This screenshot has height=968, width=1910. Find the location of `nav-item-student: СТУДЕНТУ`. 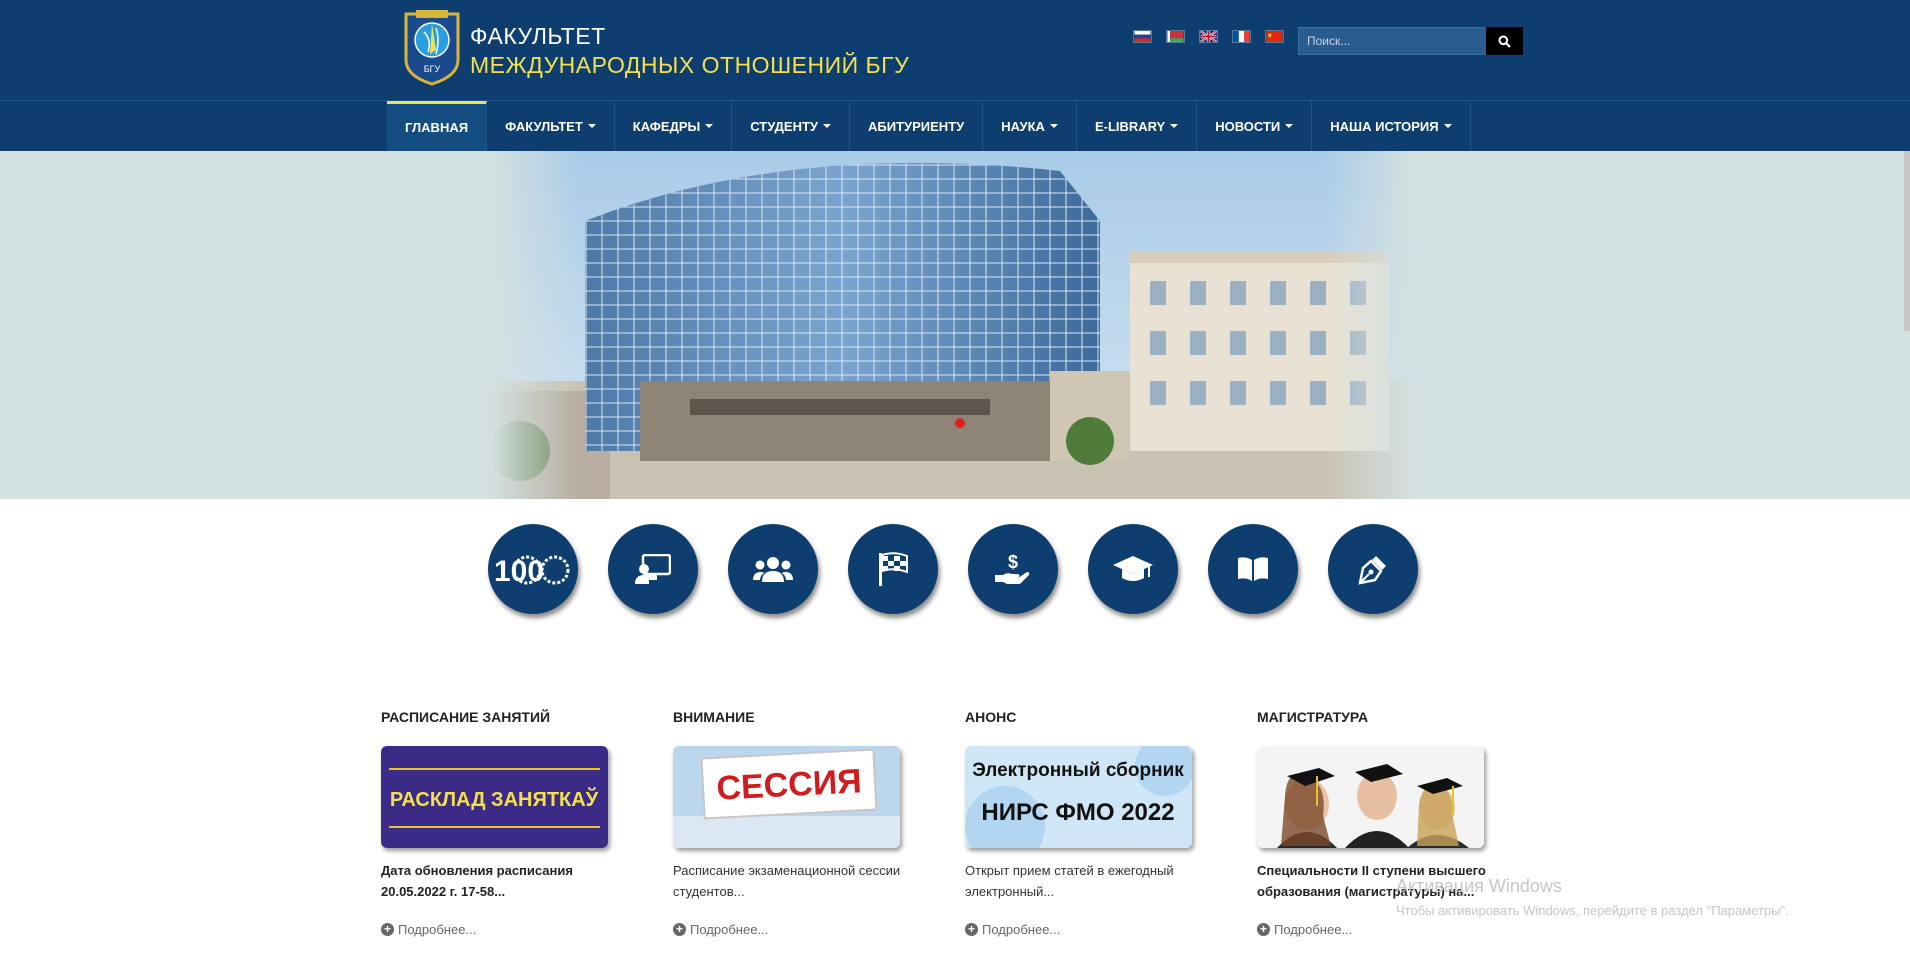

nav-item-student: СТУДЕНТУ is located at coordinates (791, 126).